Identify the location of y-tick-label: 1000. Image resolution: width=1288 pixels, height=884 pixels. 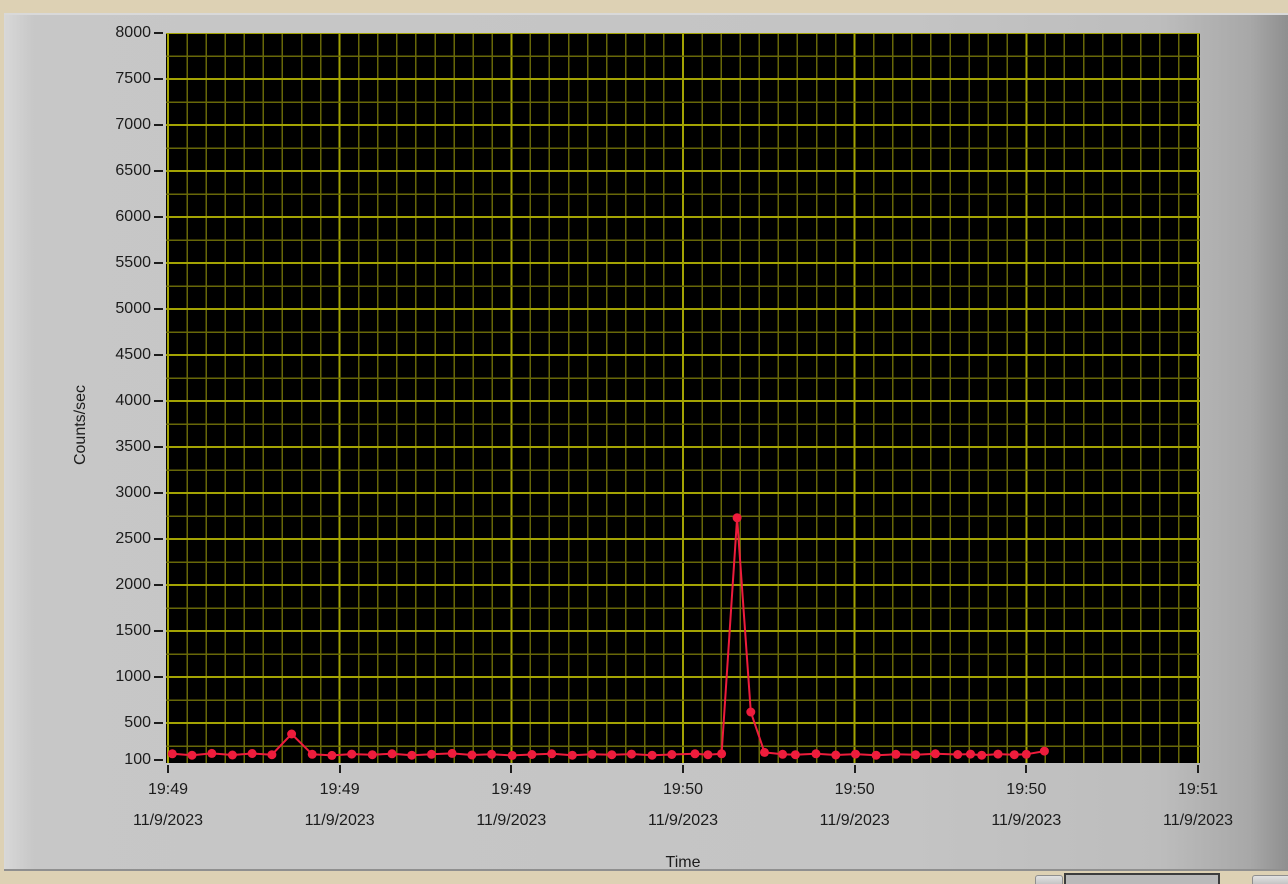
(133, 676).